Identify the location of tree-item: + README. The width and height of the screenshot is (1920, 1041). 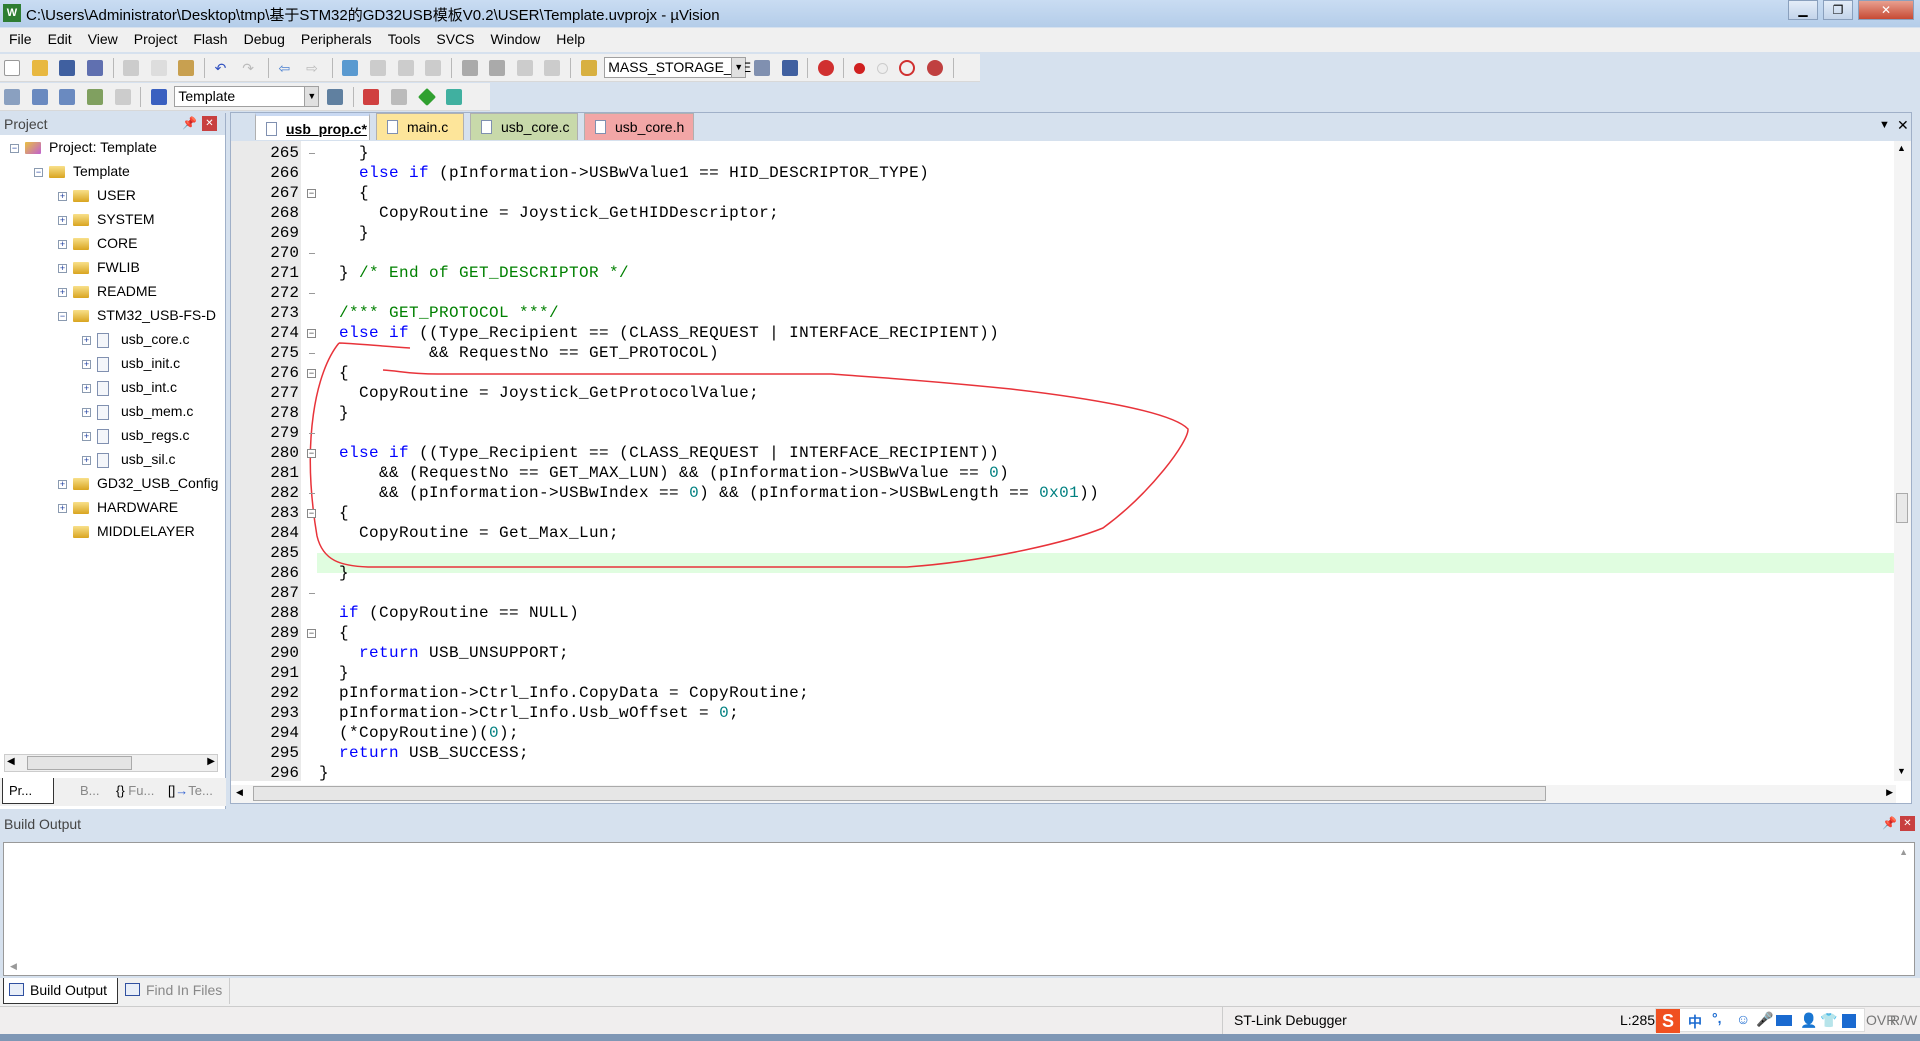
(107, 291).